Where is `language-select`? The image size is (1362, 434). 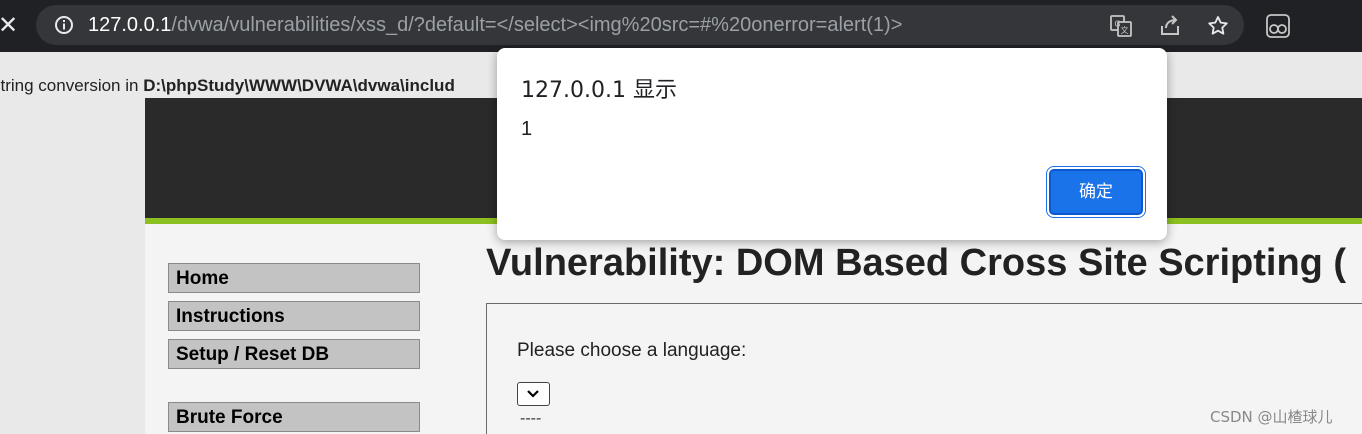 language-select is located at coordinates (533, 394).